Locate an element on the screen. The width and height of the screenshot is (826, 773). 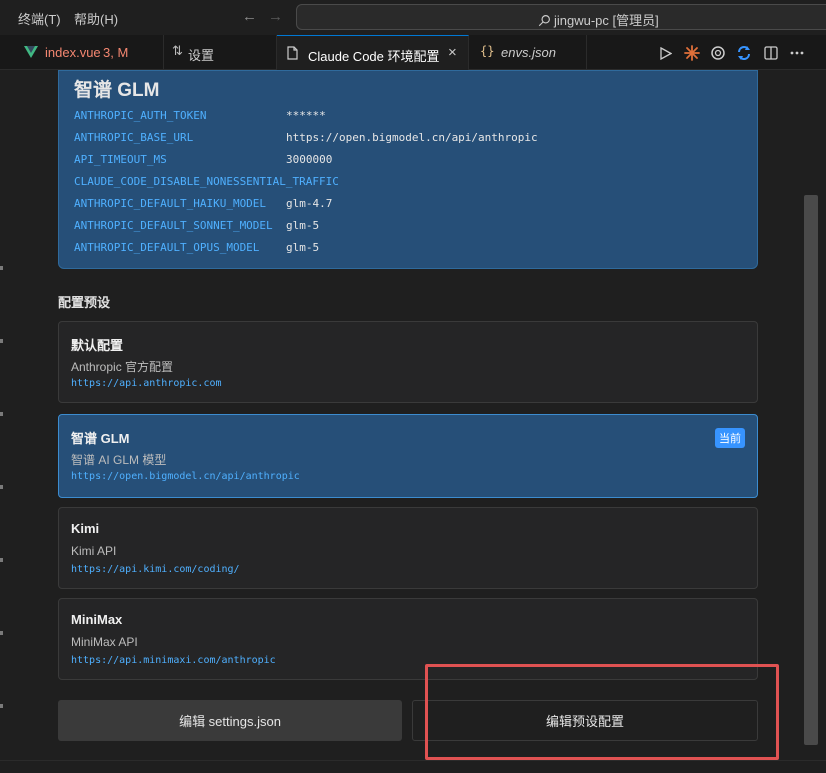
tab-index-vue: index.vue 3, M is located at coordinates (89, 52).